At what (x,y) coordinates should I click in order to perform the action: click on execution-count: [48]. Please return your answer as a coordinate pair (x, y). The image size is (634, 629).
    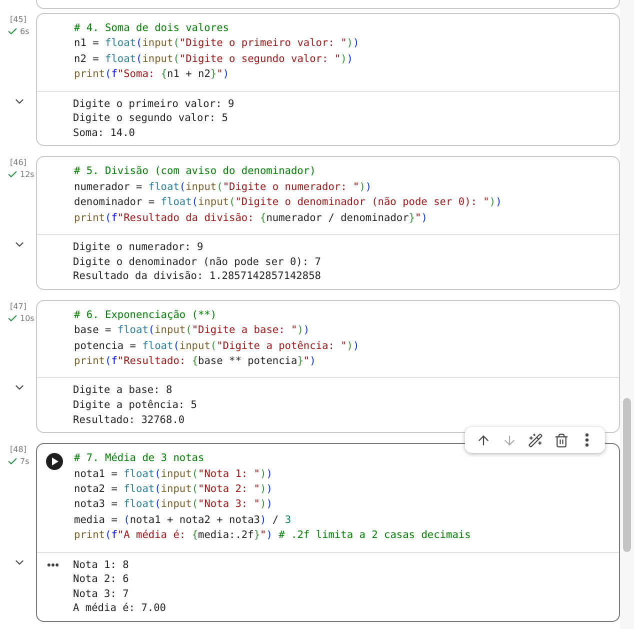
    Looking at the image, I should click on (19, 449).